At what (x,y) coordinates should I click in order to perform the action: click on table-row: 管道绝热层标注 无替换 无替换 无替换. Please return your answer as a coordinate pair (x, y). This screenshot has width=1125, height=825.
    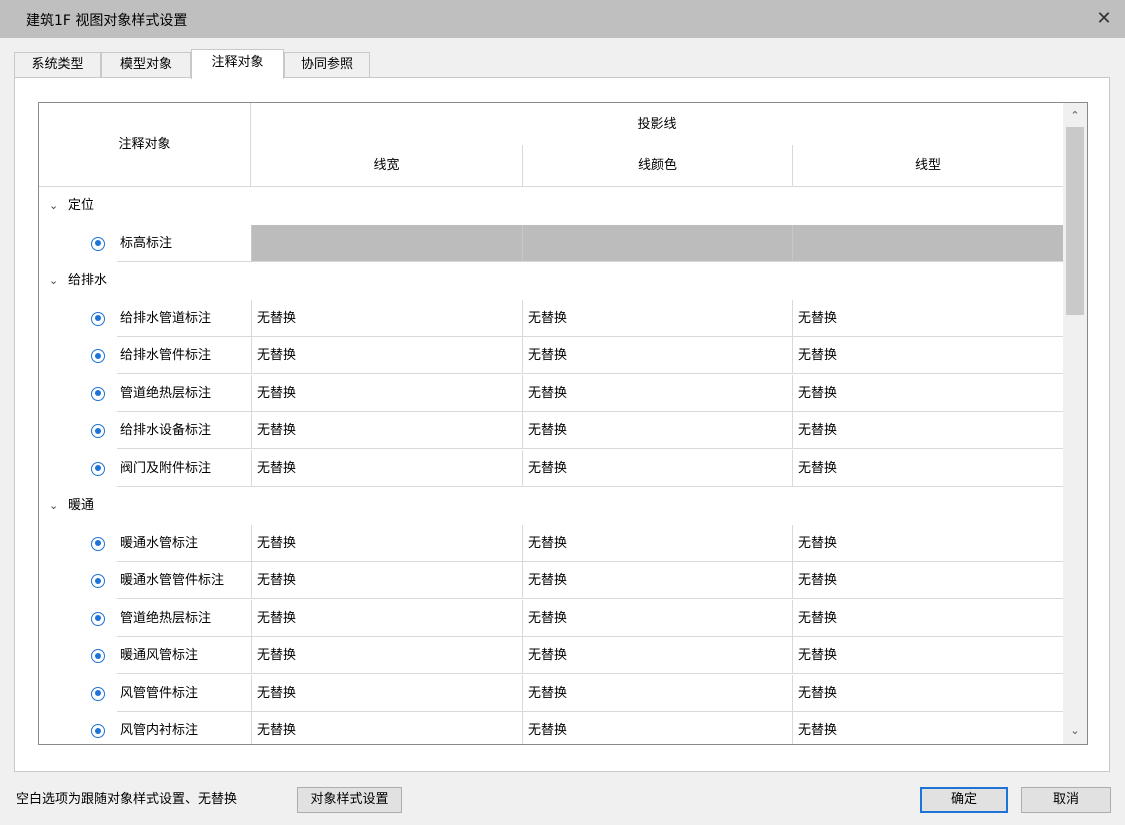
    Looking at the image, I should click on (551, 618).